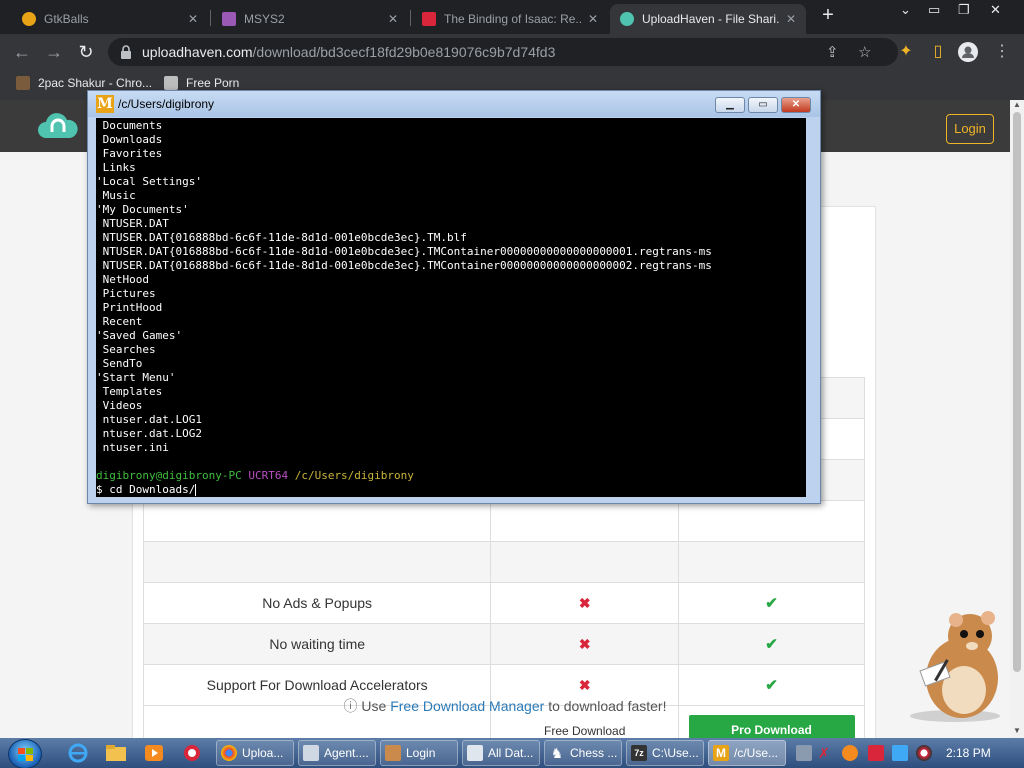  Describe the element at coordinates (210, 18) in the screenshot. I see `tab-divider` at that location.